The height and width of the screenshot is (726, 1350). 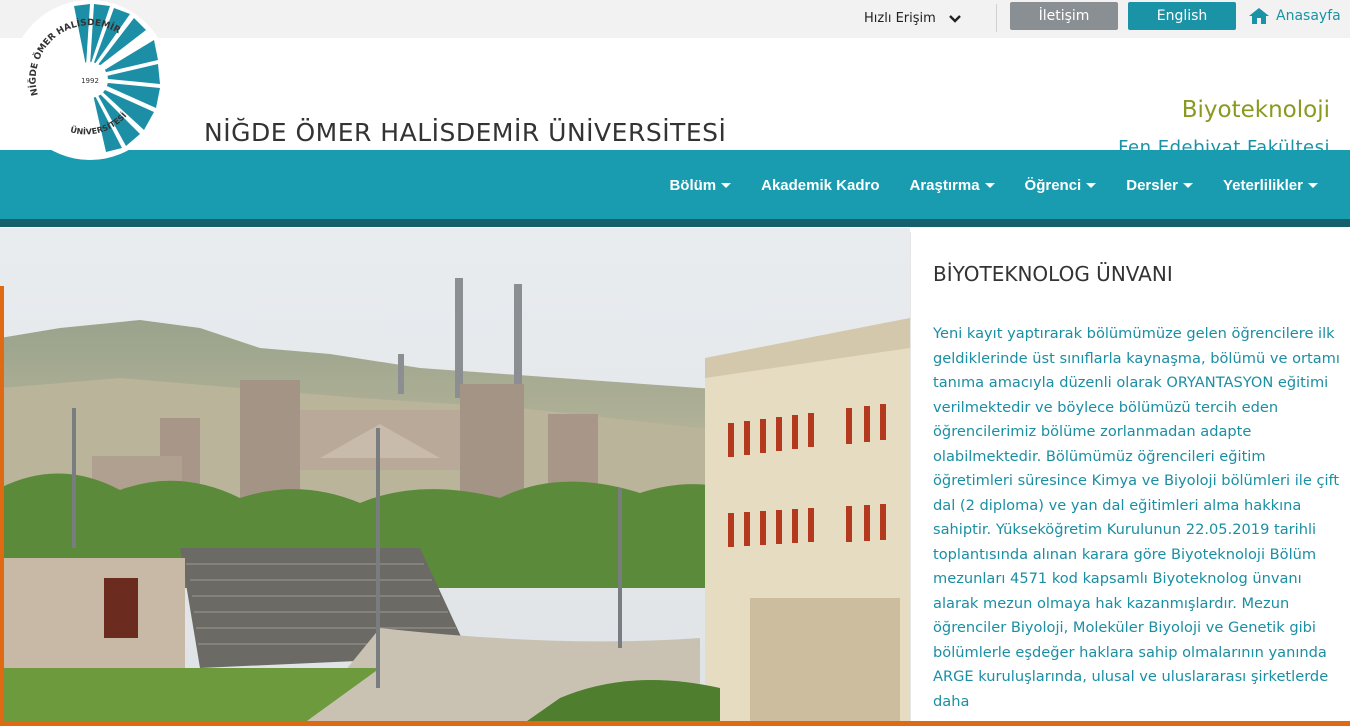 I want to click on nav-item-akademik-kadro: Akademik Kadro, so click(x=820, y=185).